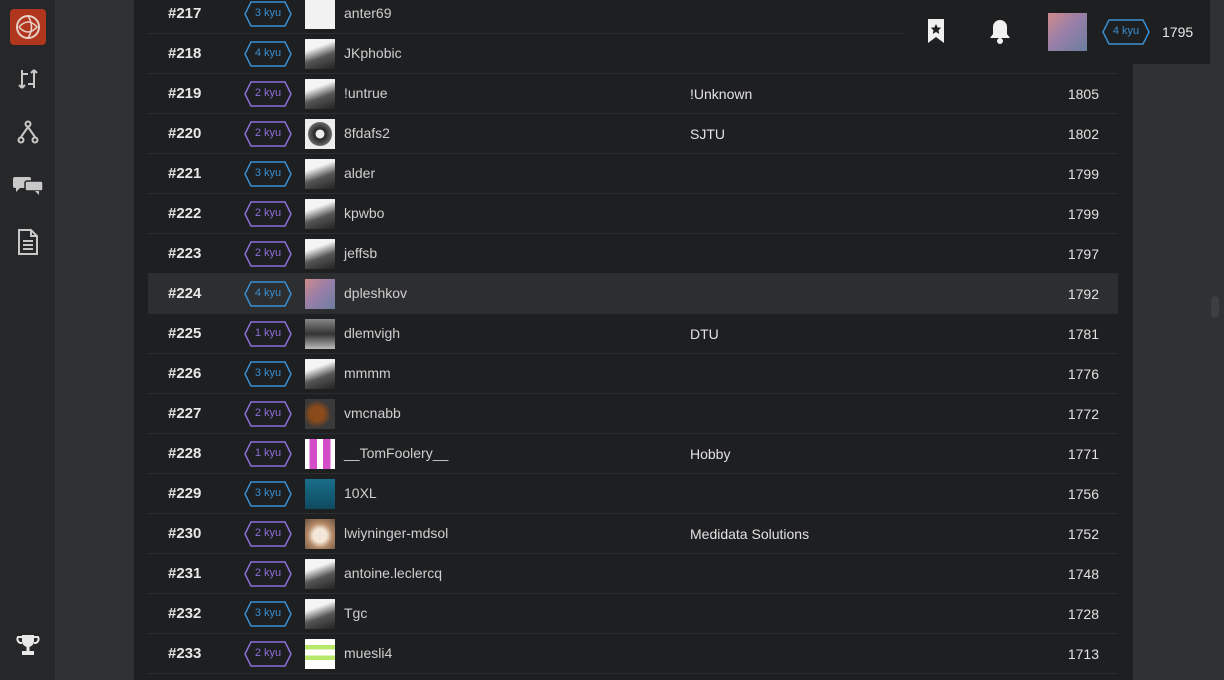 The height and width of the screenshot is (680, 1224). What do you see at coordinates (185, 653) in the screenshot?
I see `rank: #233` at bounding box center [185, 653].